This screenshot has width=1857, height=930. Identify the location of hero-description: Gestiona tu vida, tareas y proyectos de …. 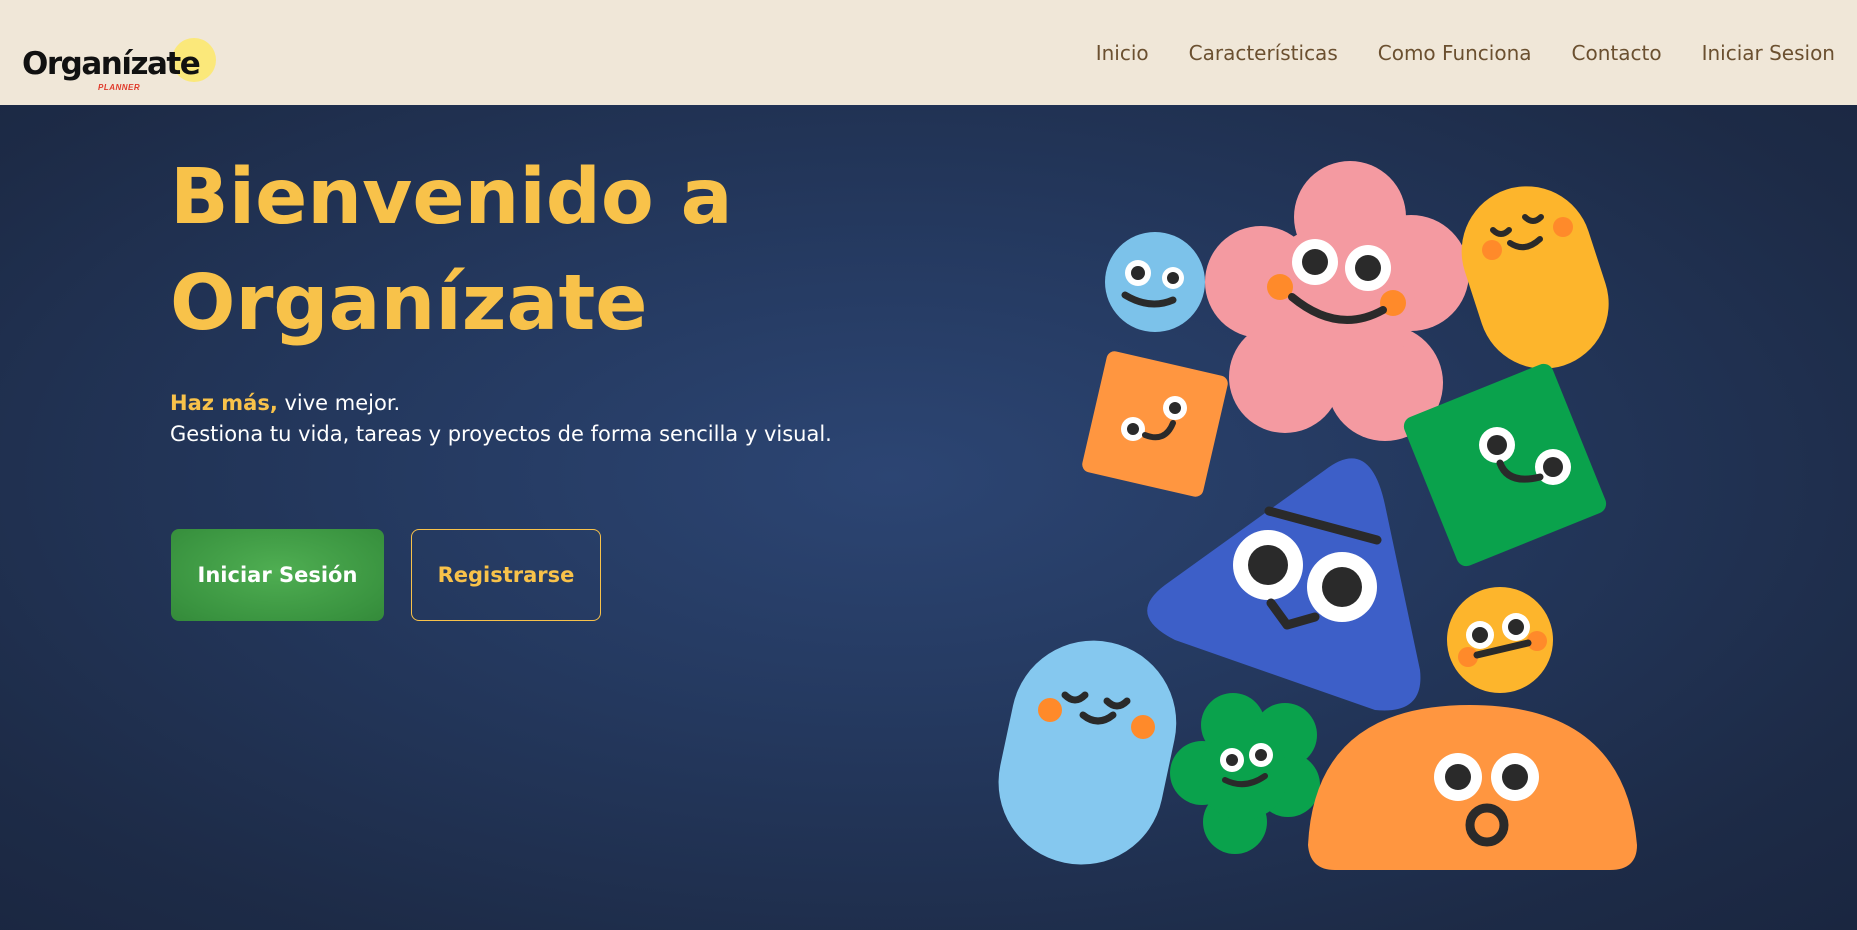
(501, 434).